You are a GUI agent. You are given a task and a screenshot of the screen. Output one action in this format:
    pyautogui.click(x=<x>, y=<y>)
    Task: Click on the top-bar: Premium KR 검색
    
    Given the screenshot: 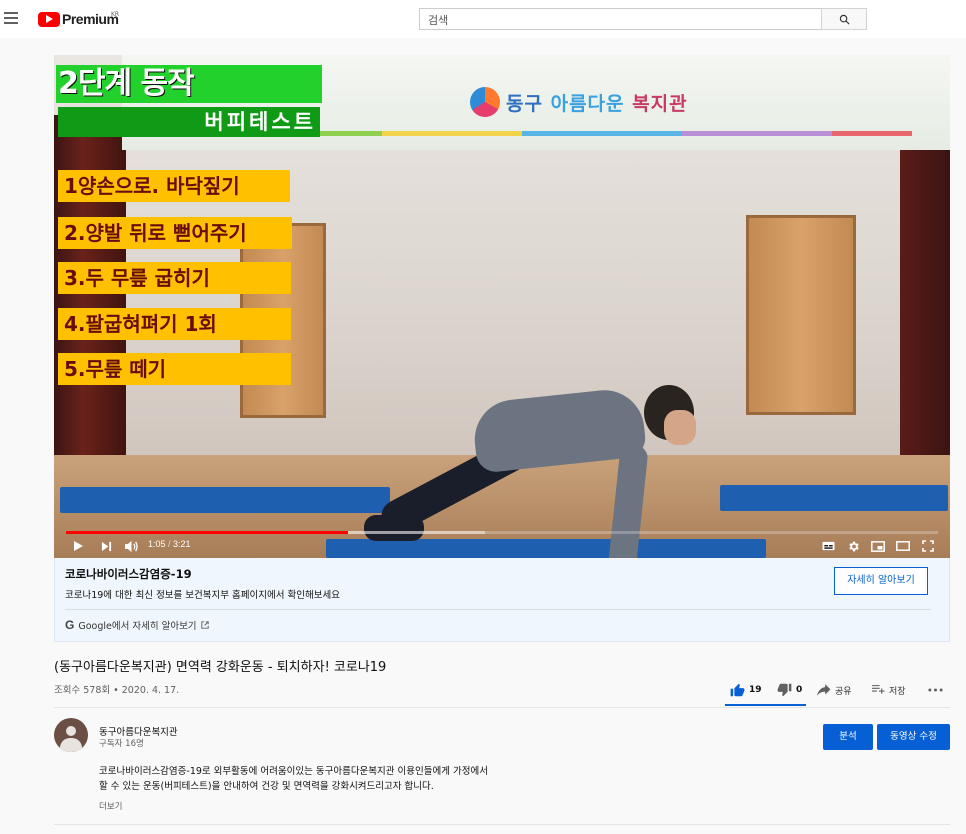 What is the action you would take?
    pyautogui.click(x=483, y=19)
    